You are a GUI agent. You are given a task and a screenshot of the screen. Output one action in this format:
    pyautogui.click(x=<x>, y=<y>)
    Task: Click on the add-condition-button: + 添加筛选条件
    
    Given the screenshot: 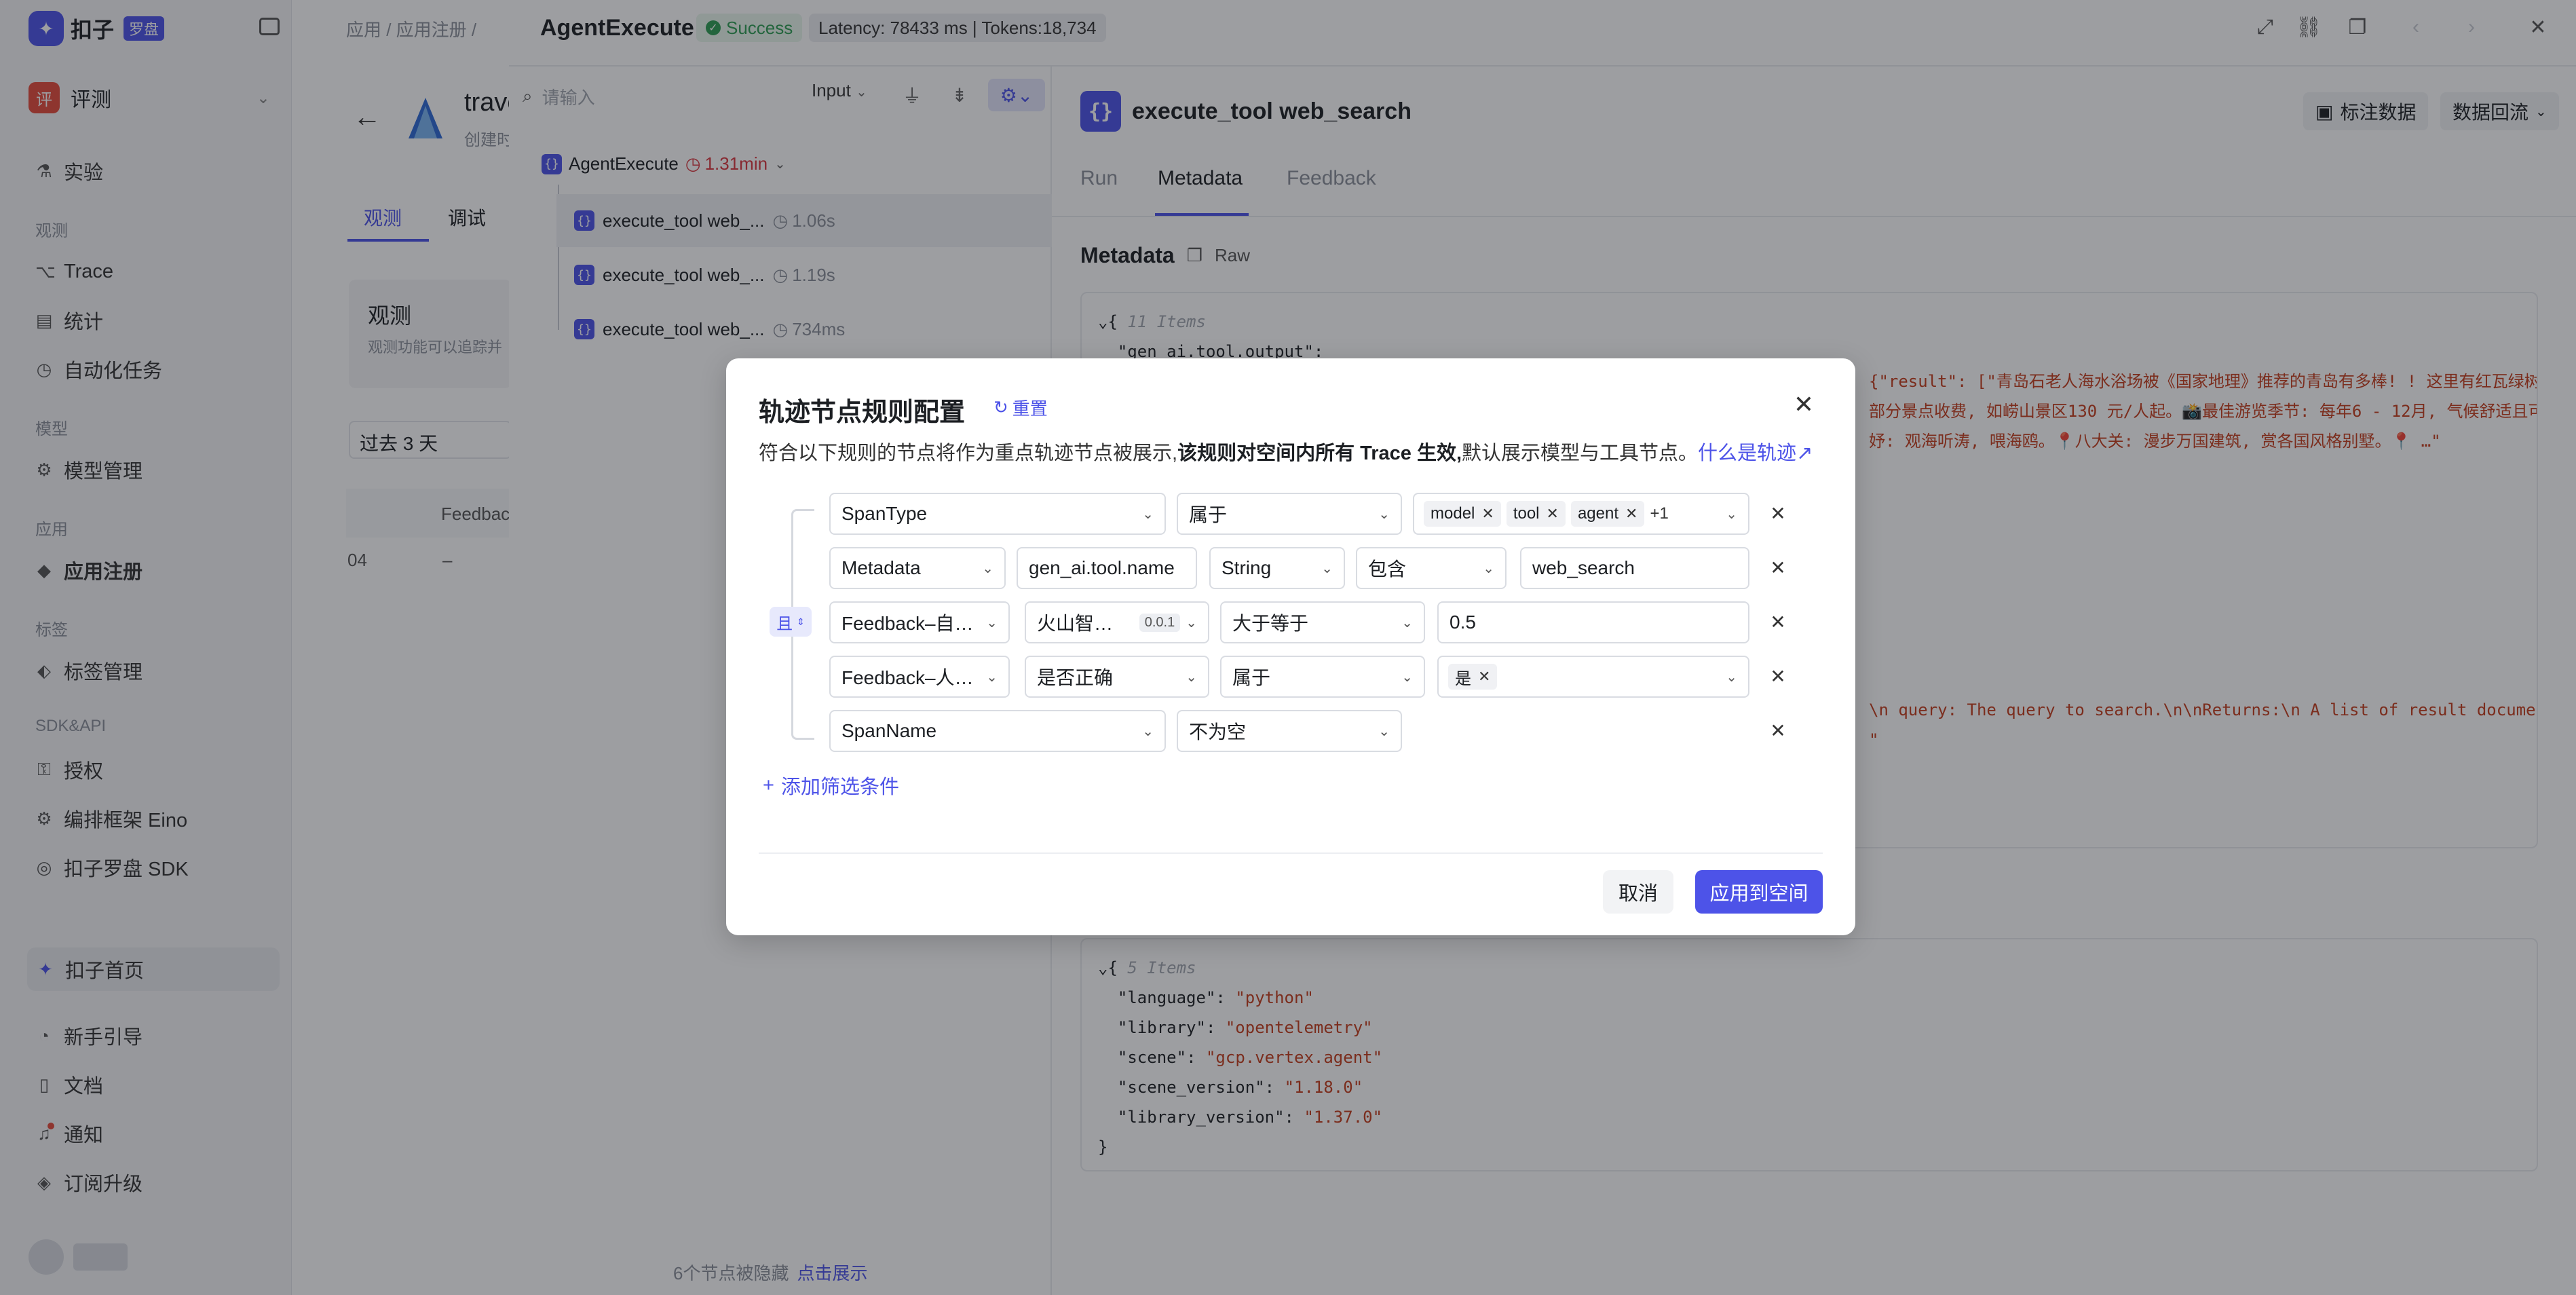 What is the action you would take?
    pyautogui.click(x=831, y=785)
    